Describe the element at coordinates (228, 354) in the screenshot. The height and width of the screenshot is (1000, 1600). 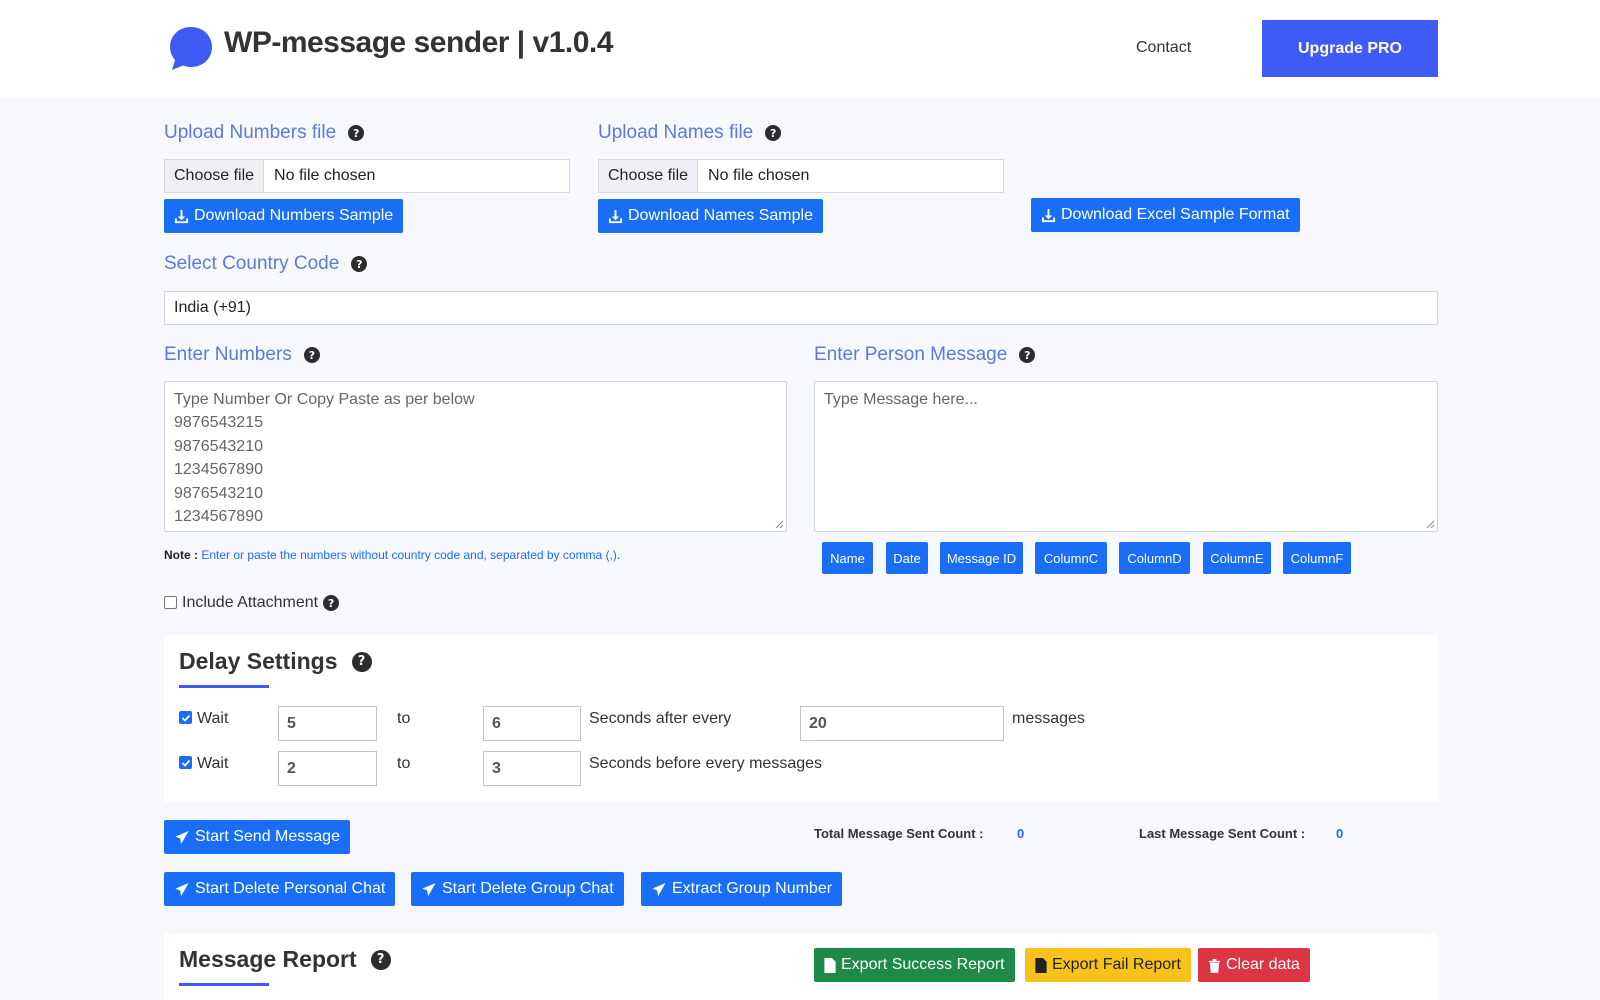
I see `enter-numbers-label-text: Enter Numbers` at that location.